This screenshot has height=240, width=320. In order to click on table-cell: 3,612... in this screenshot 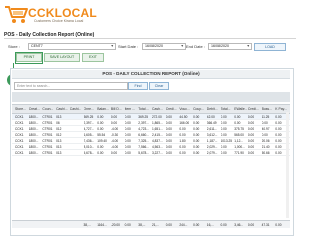, I will do `click(212, 134)`.